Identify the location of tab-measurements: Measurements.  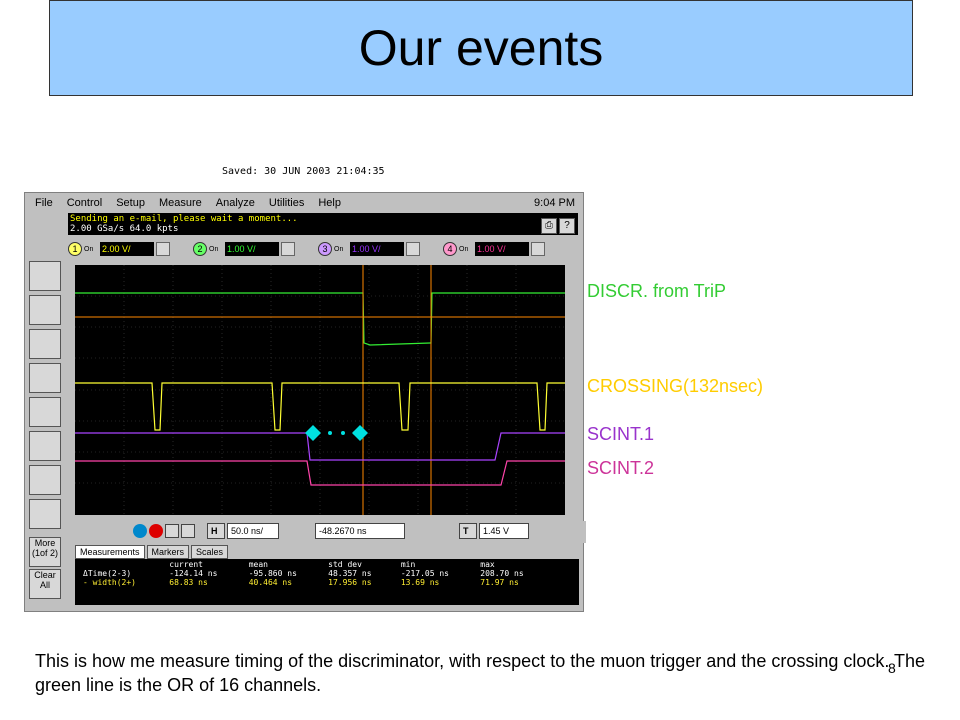
(110, 552).